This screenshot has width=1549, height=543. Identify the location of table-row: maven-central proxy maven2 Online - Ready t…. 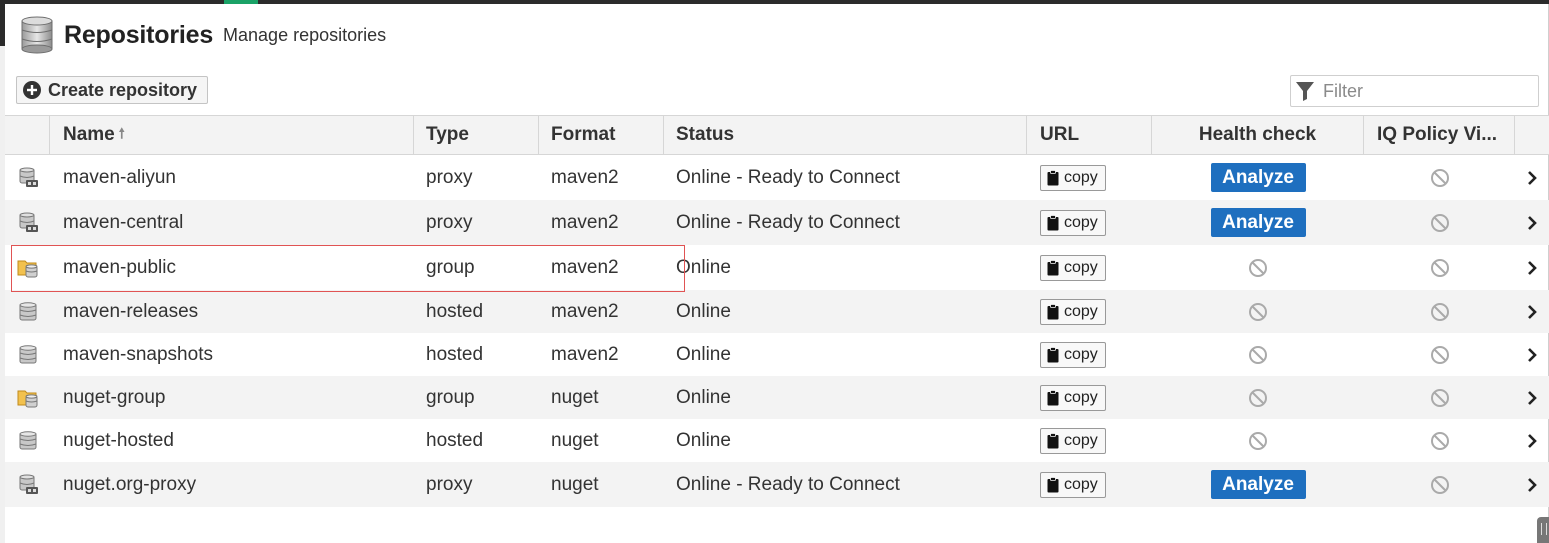
(777, 222).